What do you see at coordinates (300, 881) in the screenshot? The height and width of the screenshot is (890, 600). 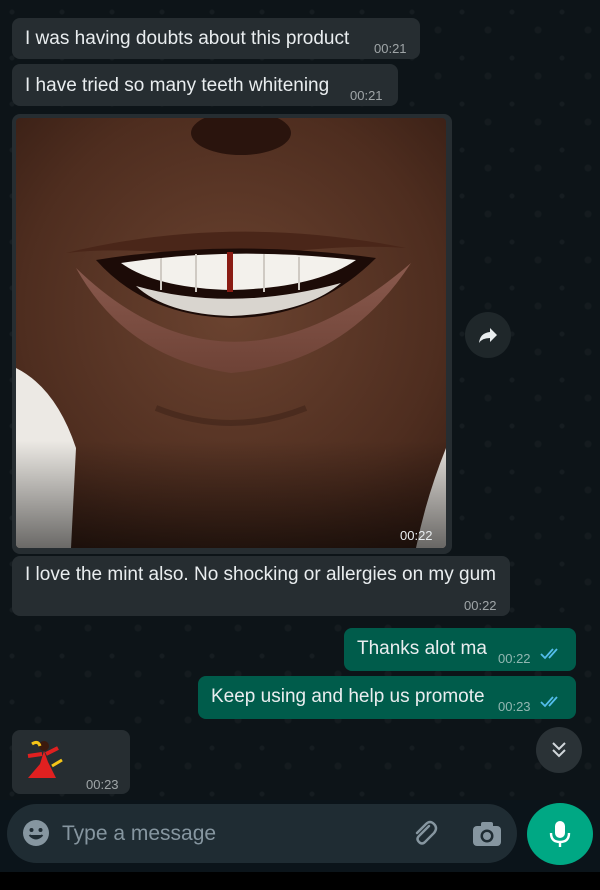 I see `system-nav-strip` at bounding box center [300, 881].